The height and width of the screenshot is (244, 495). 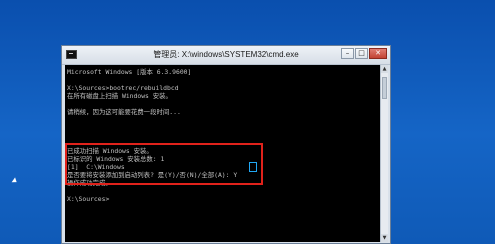 What do you see at coordinates (164, 164) in the screenshot?
I see `highlight-box` at bounding box center [164, 164].